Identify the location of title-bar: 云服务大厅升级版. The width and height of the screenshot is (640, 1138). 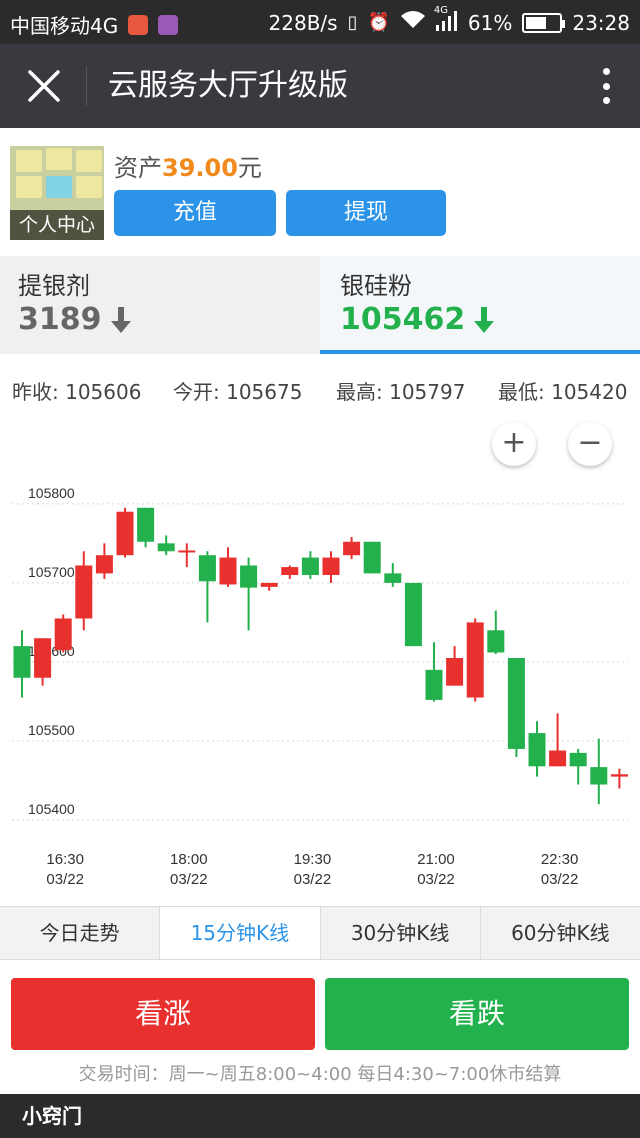
(320, 86).